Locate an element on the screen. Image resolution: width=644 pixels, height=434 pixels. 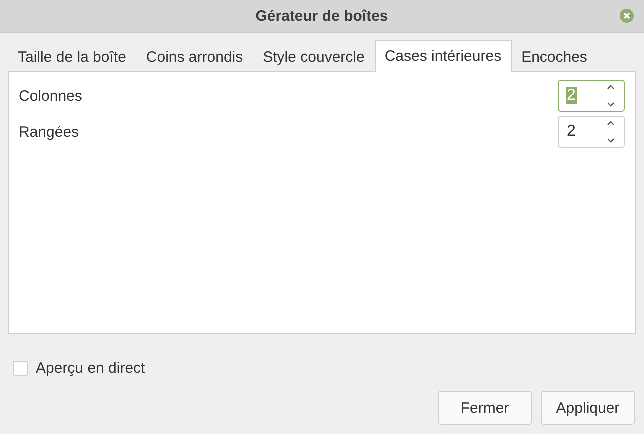
dialog-button: Appliquer is located at coordinates (588, 408).